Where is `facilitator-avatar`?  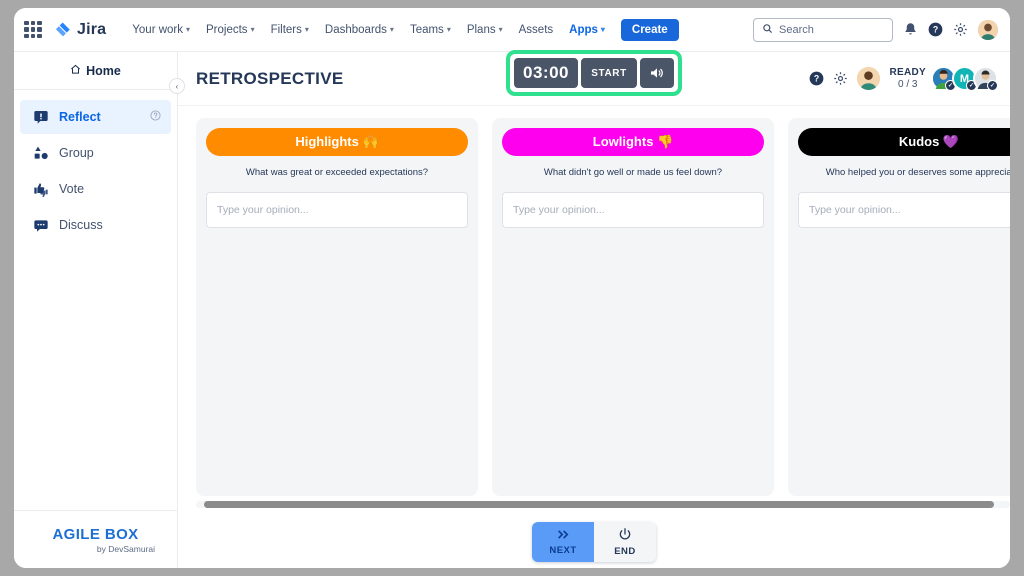
facilitator-avatar is located at coordinates (869, 78).